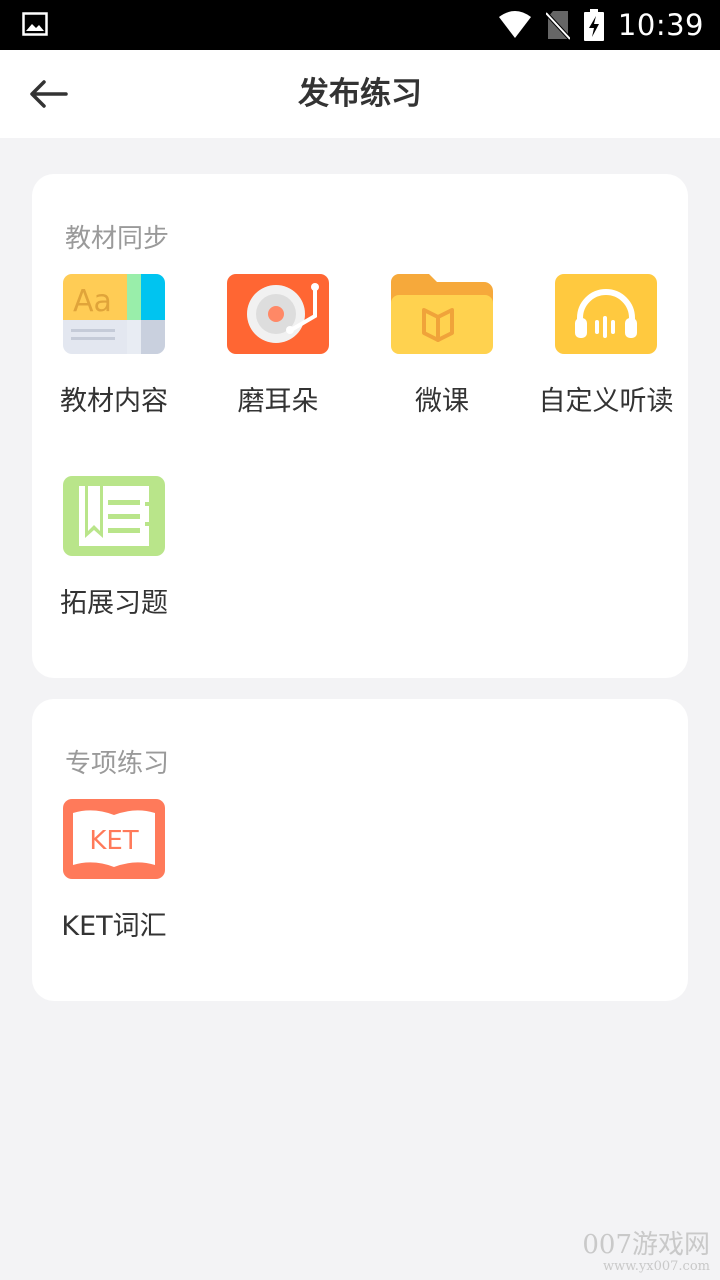  Describe the element at coordinates (114, 926) in the screenshot. I see `item-label: KET词汇` at that location.